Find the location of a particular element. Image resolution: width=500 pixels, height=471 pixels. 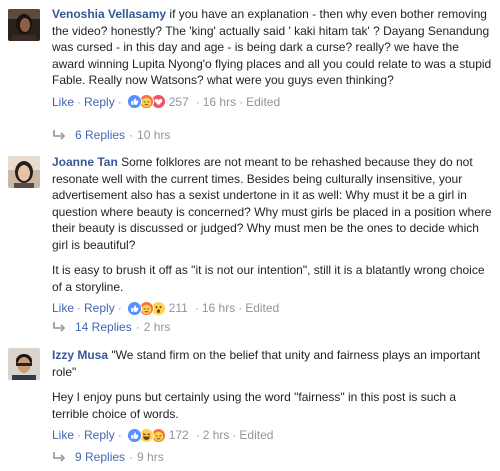

replies-time: 9 hrs is located at coordinates (150, 457).